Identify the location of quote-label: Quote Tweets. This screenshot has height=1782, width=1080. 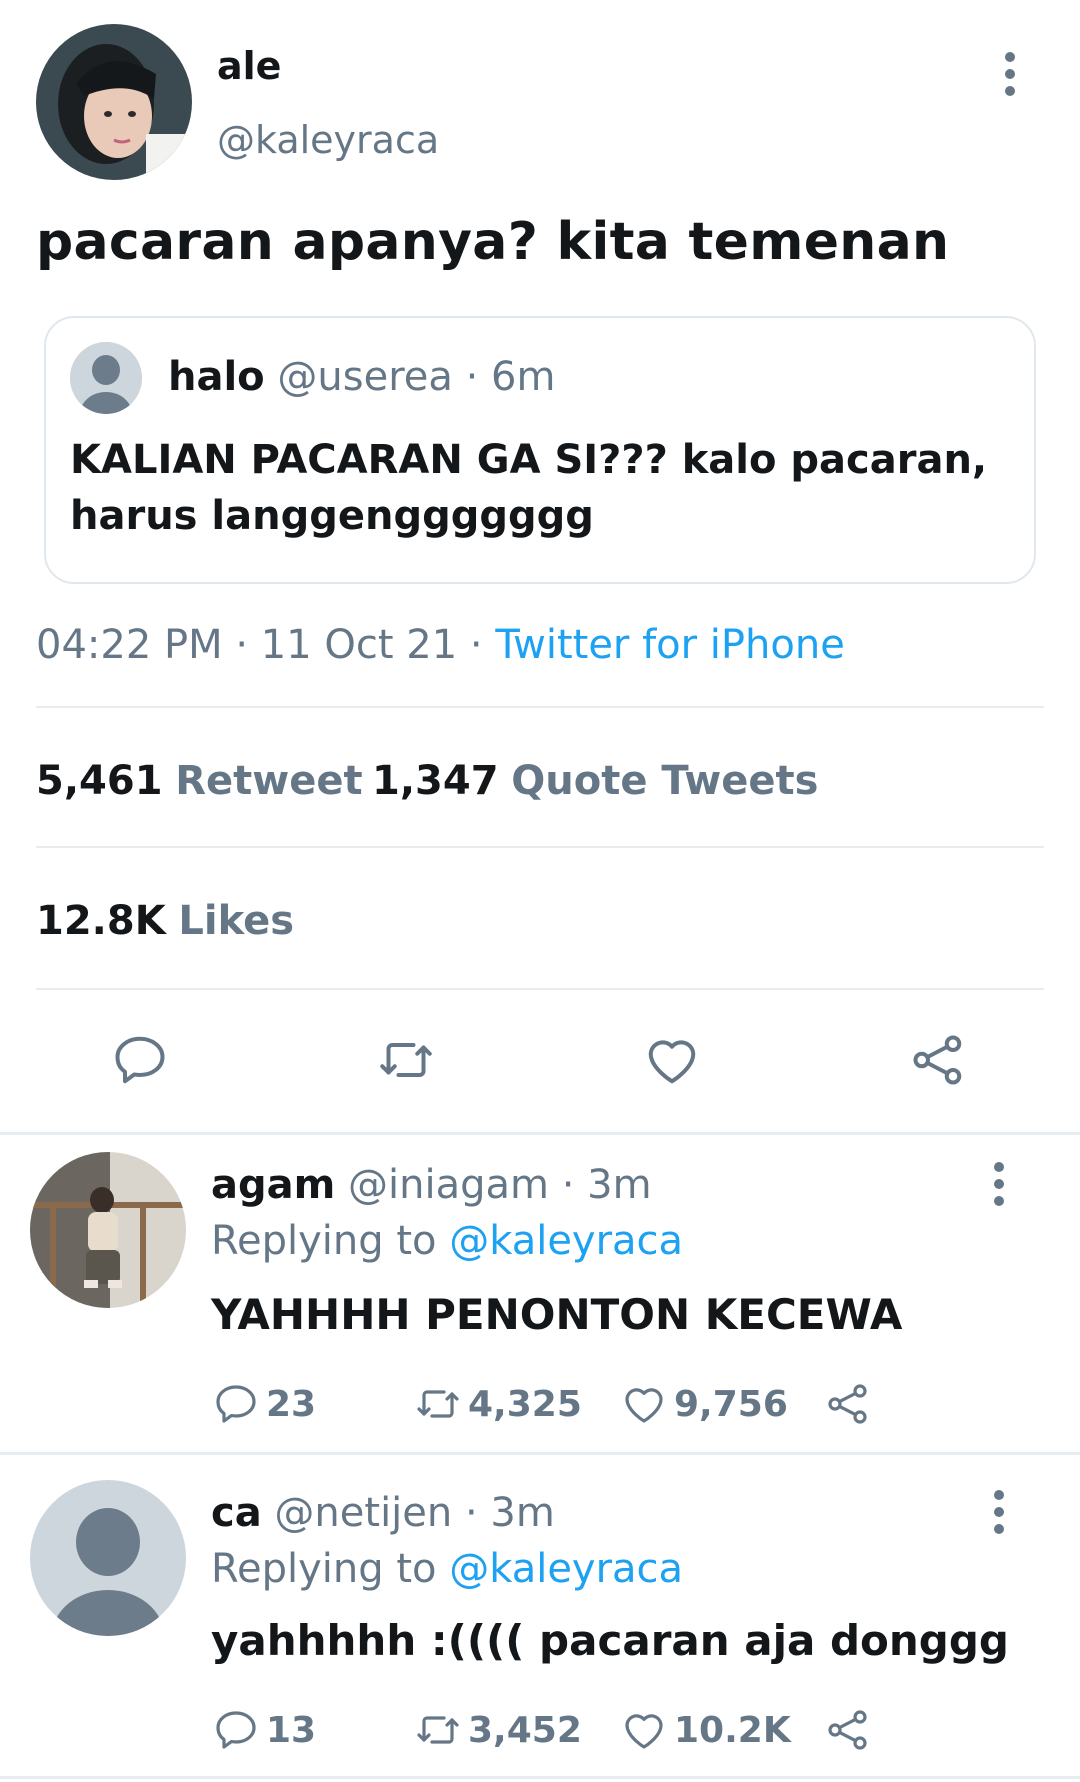
(665, 781).